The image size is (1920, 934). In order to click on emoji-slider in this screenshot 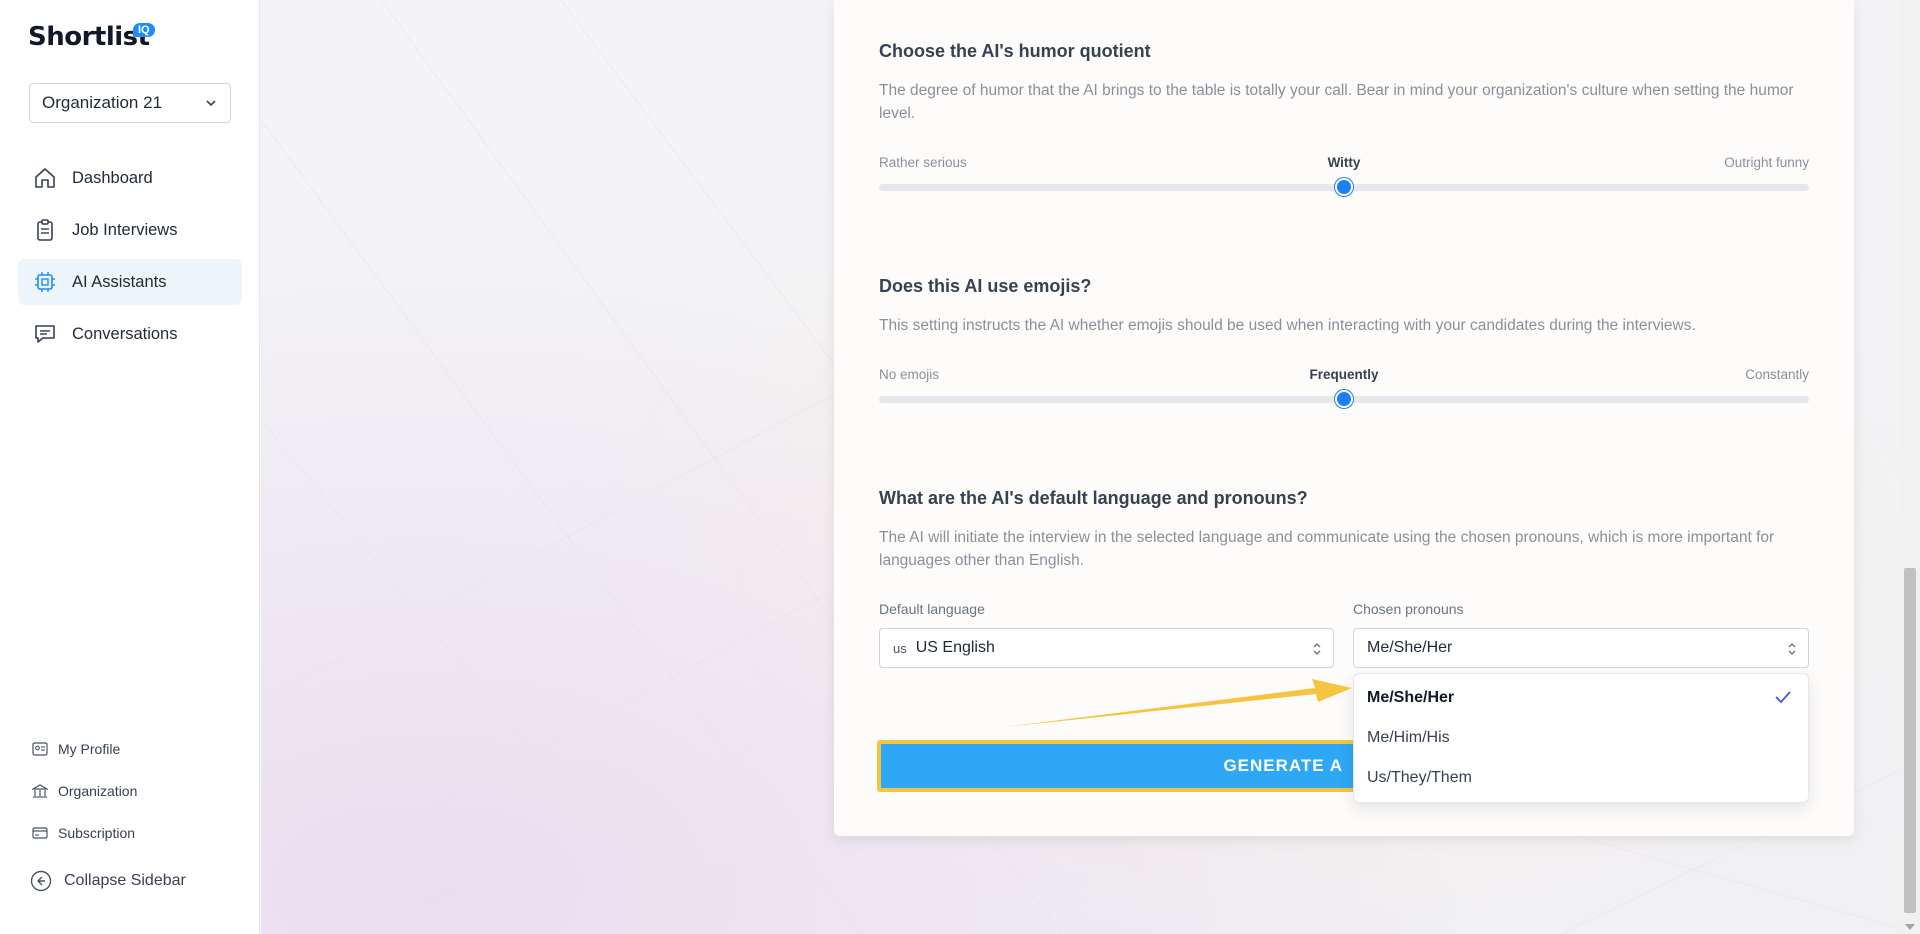, I will do `click(1344, 399)`.